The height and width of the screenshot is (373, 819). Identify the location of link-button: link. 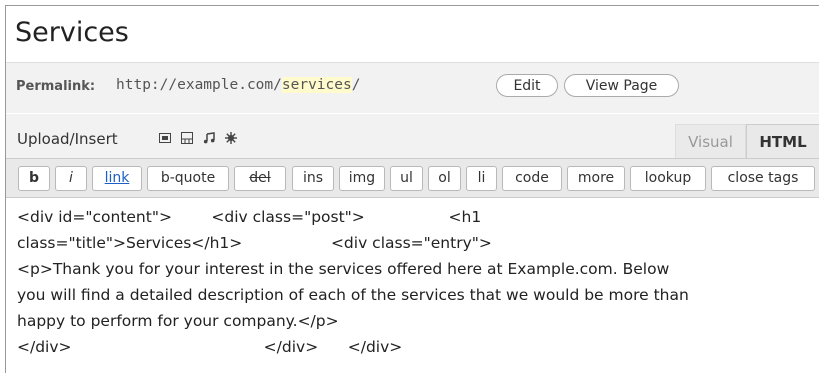
(117, 178).